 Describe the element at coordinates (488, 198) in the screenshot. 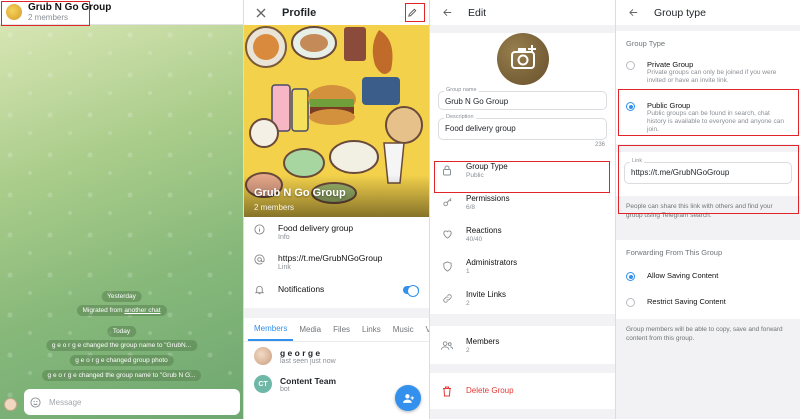

I see `permissions-label: Permissions` at that location.